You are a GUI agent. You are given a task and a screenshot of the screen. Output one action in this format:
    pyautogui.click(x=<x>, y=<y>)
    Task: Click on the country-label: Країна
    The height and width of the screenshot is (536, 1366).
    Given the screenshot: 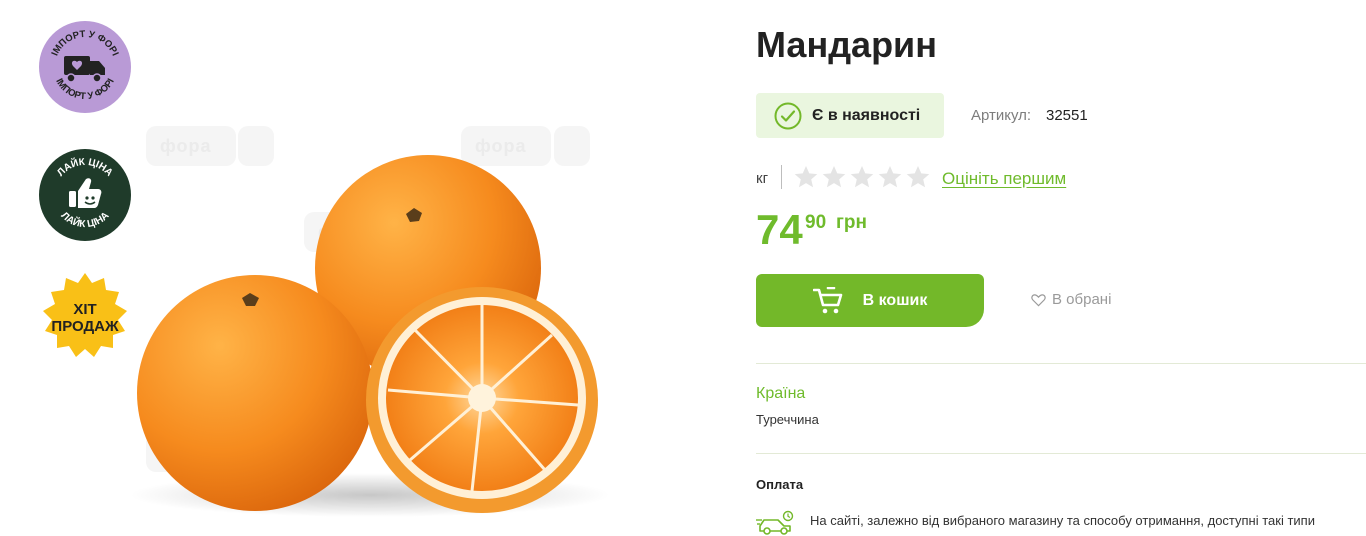 What is the action you would take?
    pyautogui.click(x=781, y=393)
    